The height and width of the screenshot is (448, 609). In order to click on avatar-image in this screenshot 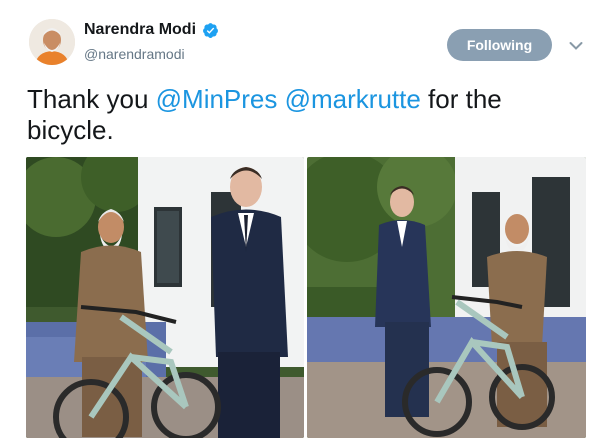, I will do `click(52, 42)`.